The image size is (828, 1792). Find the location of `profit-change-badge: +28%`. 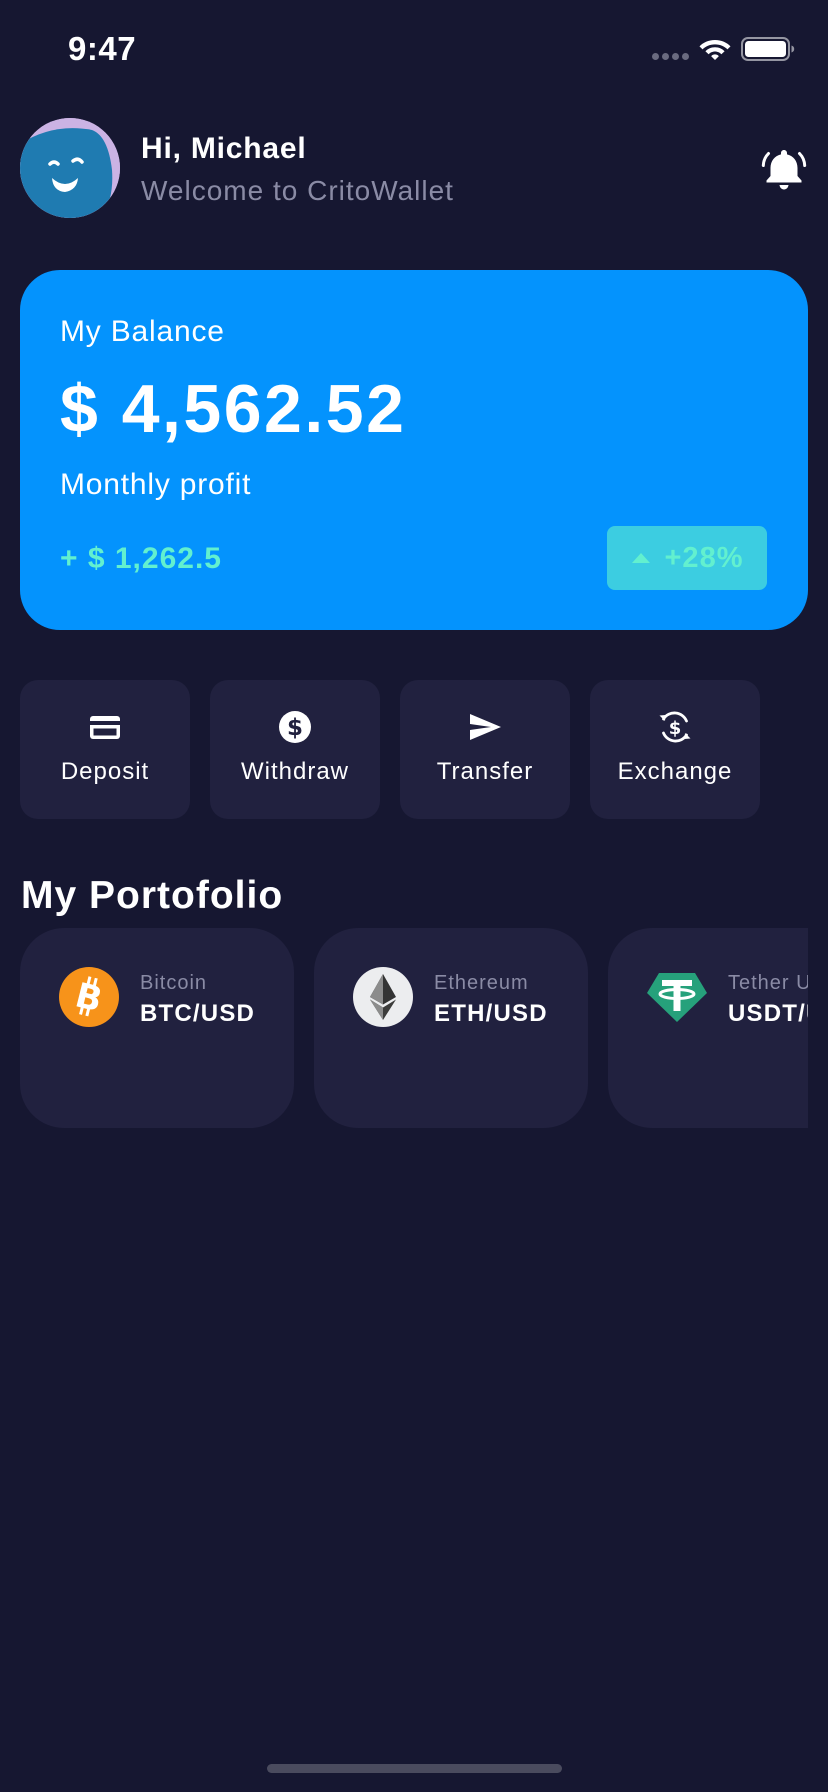

profit-change-badge: +28% is located at coordinates (687, 558).